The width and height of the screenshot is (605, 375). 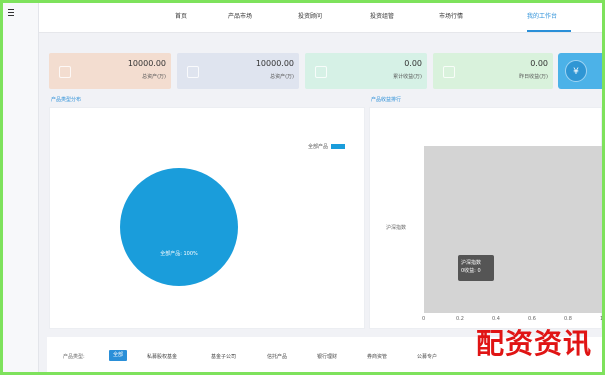 I want to click on watermark-logo: 配资资讯, so click(x=533, y=343).